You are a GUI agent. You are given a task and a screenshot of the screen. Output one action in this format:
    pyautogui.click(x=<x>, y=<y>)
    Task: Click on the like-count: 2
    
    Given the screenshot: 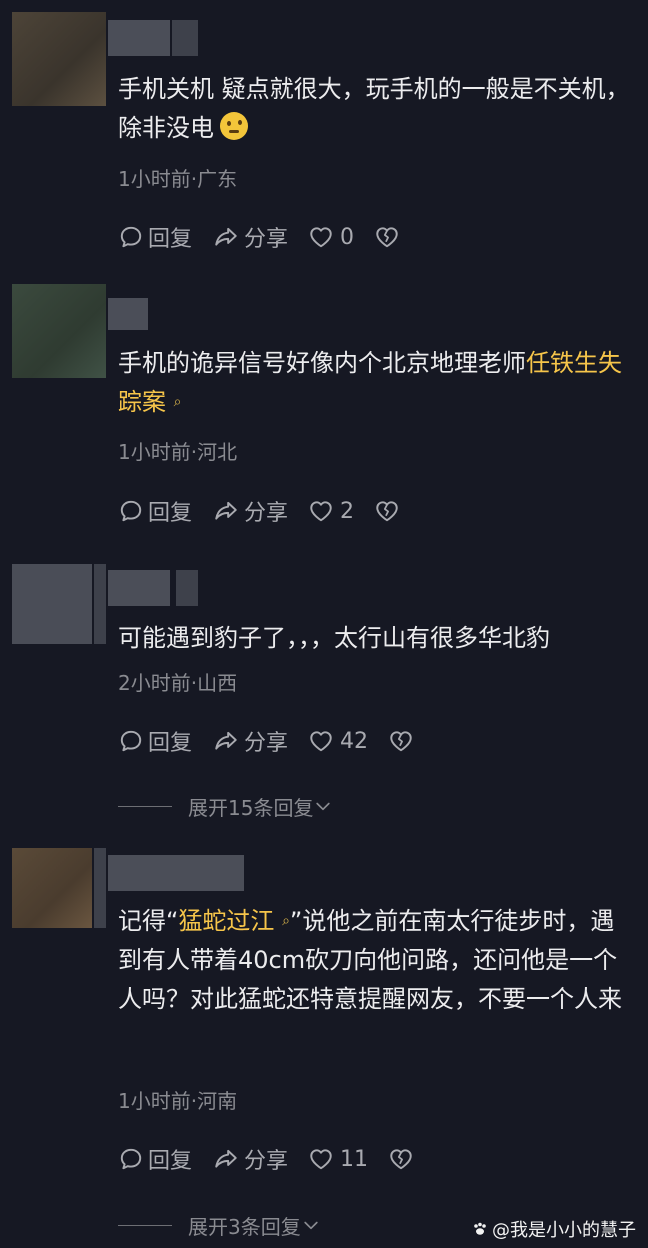 What is the action you would take?
    pyautogui.click(x=347, y=511)
    